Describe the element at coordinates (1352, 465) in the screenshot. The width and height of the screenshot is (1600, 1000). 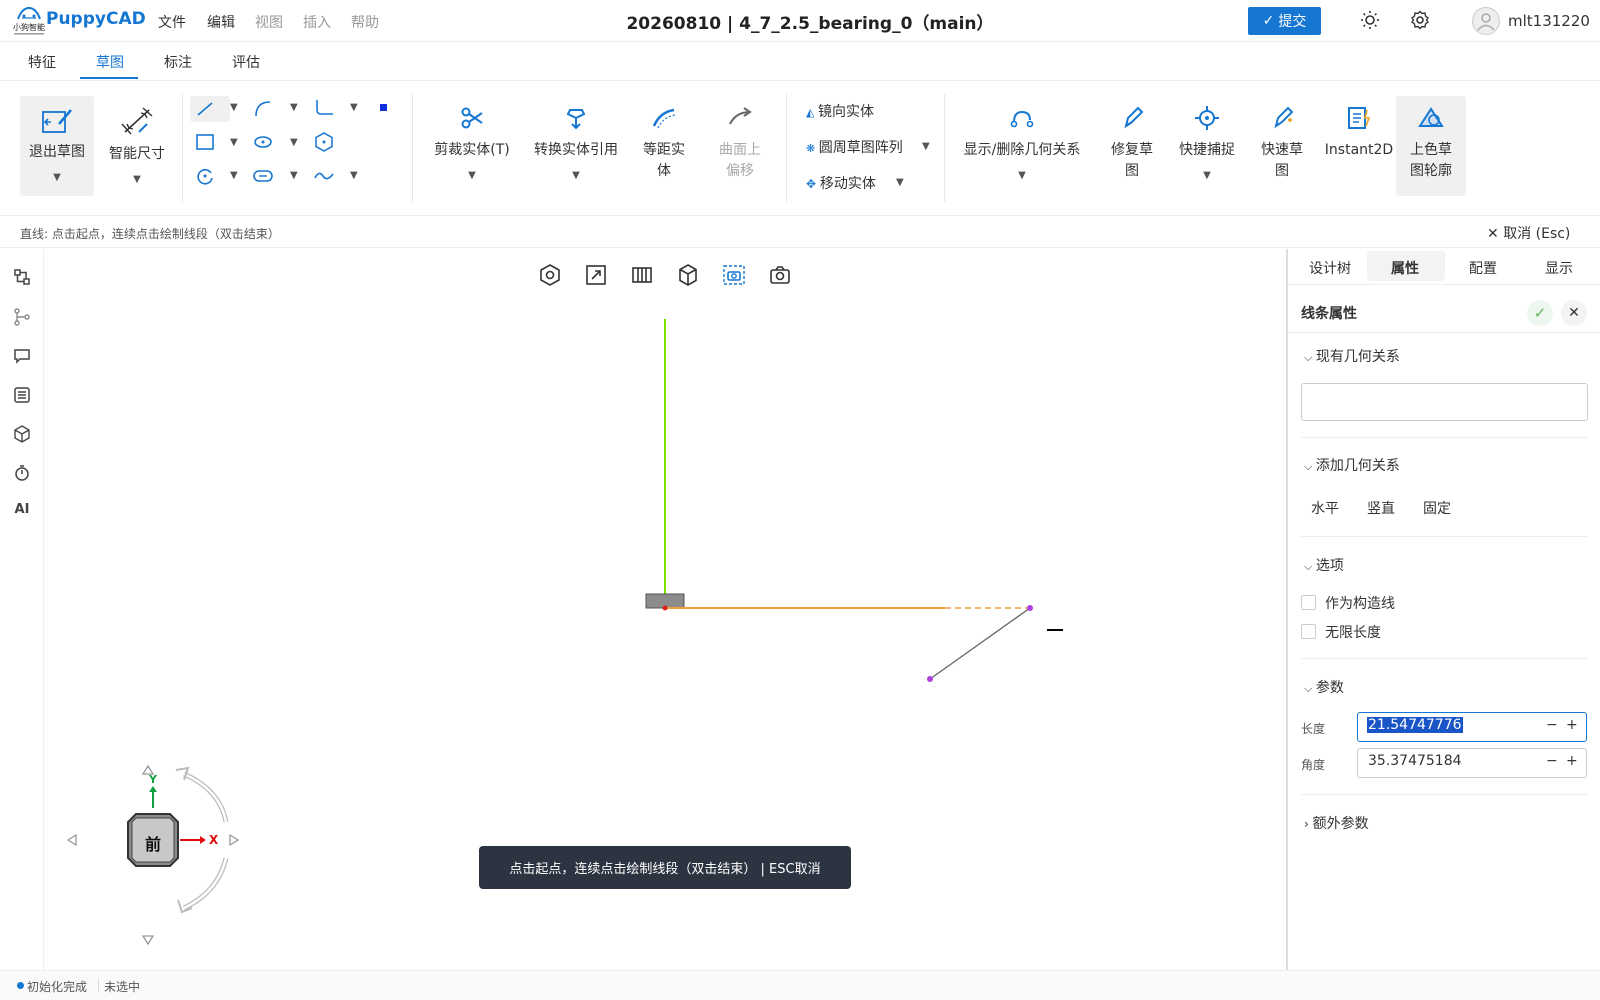
I see `add-relations-header: ⌵ 添加几何关系` at that location.